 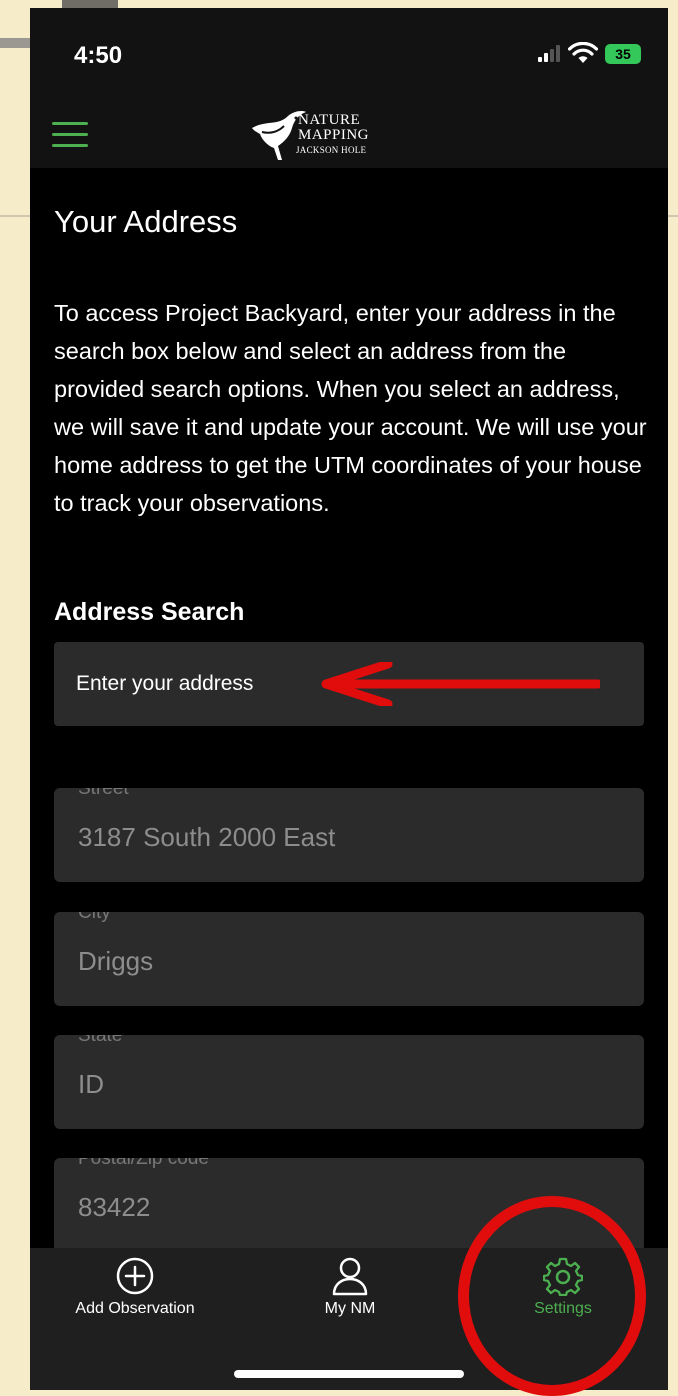 What do you see at coordinates (100, 1040) in the screenshot?
I see `state-label: State` at bounding box center [100, 1040].